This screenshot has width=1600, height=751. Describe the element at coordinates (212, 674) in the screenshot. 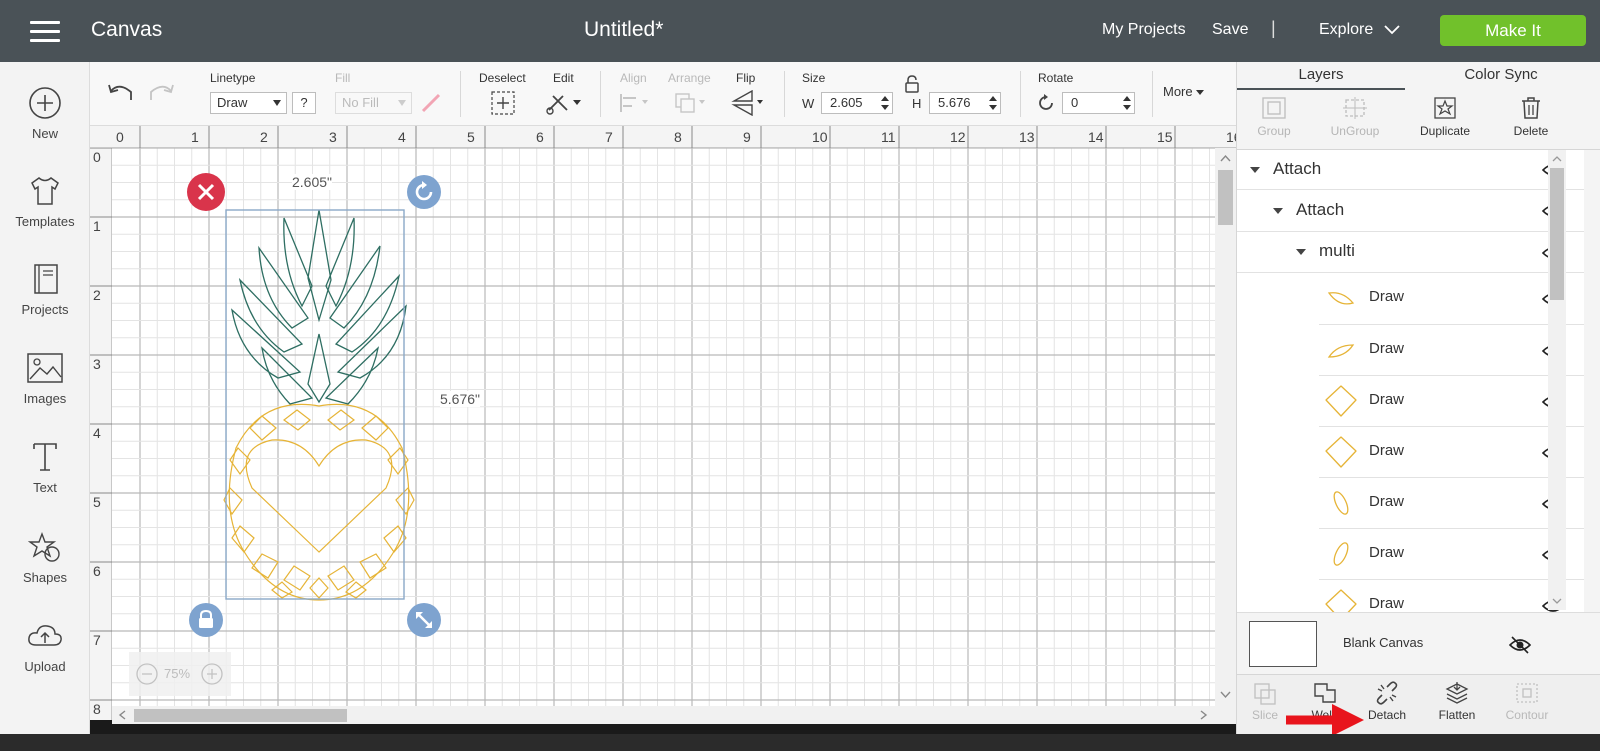

I see `zoom-in-icon` at that location.